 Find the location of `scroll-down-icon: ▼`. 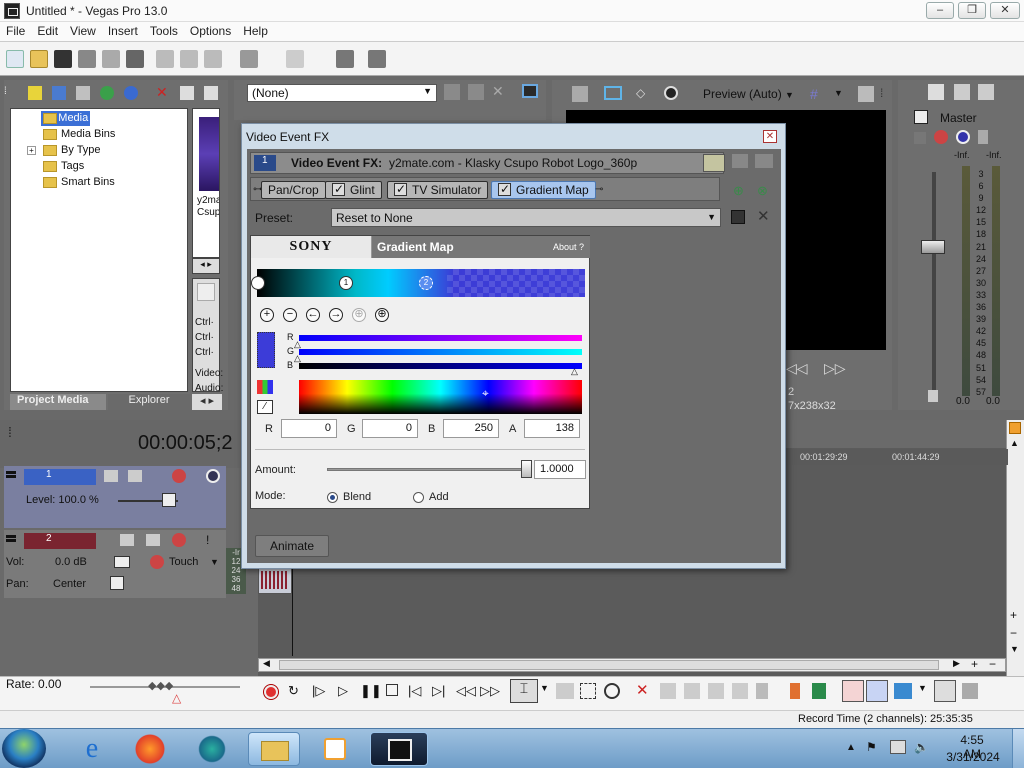

scroll-down-icon: ▼ is located at coordinates (1014, 649).